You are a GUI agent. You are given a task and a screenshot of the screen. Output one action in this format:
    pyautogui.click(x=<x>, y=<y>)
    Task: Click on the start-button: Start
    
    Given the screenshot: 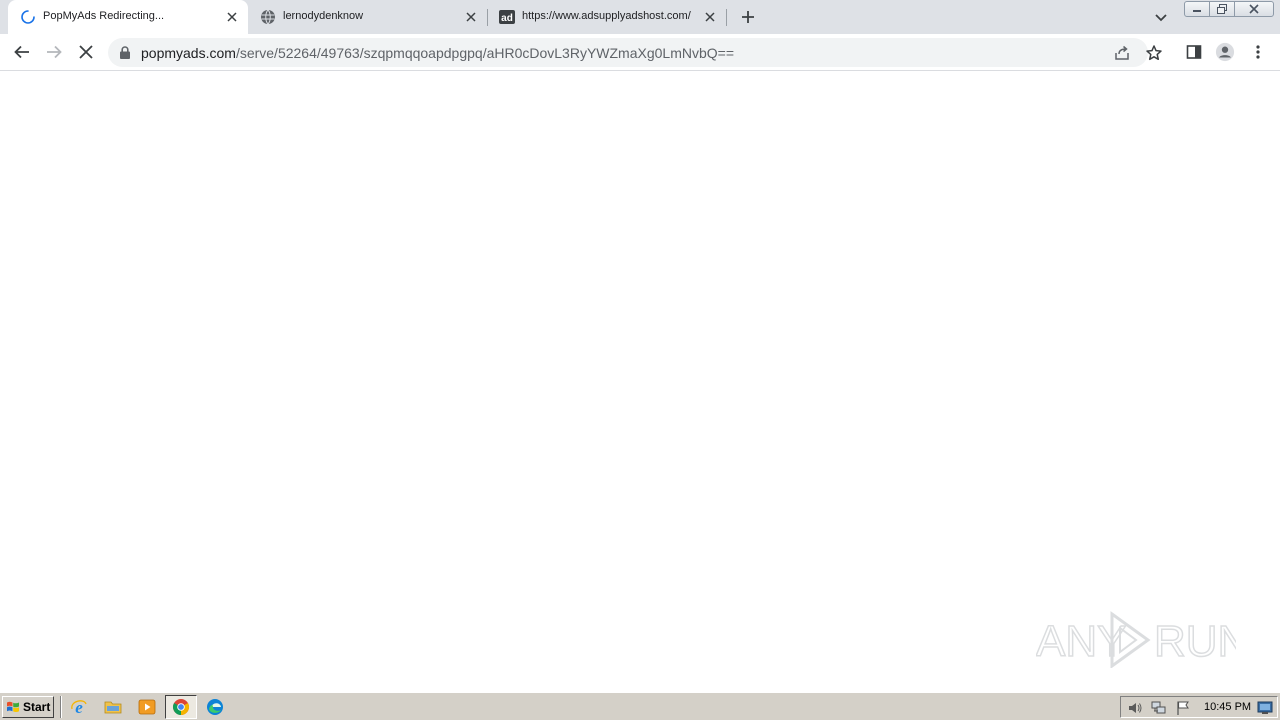 What is the action you would take?
    pyautogui.click(x=28, y=707)
    